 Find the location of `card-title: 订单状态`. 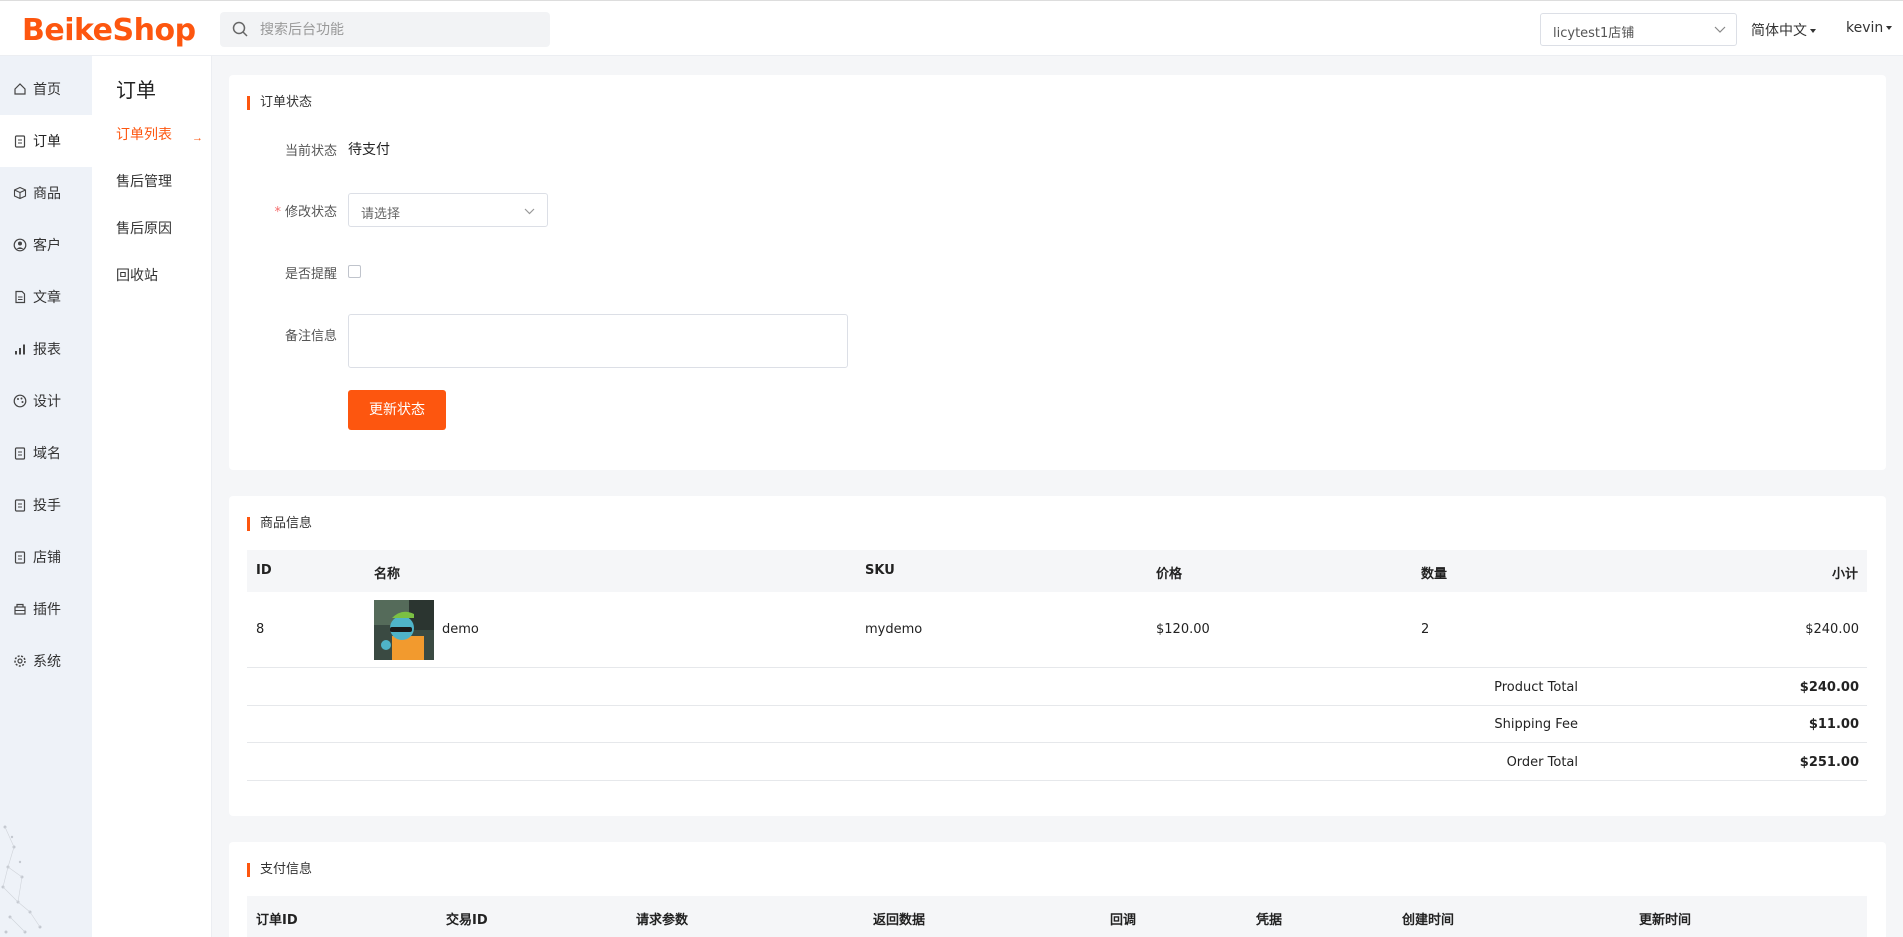

card-title: 订单状态 is located at coordinates (279, 103).